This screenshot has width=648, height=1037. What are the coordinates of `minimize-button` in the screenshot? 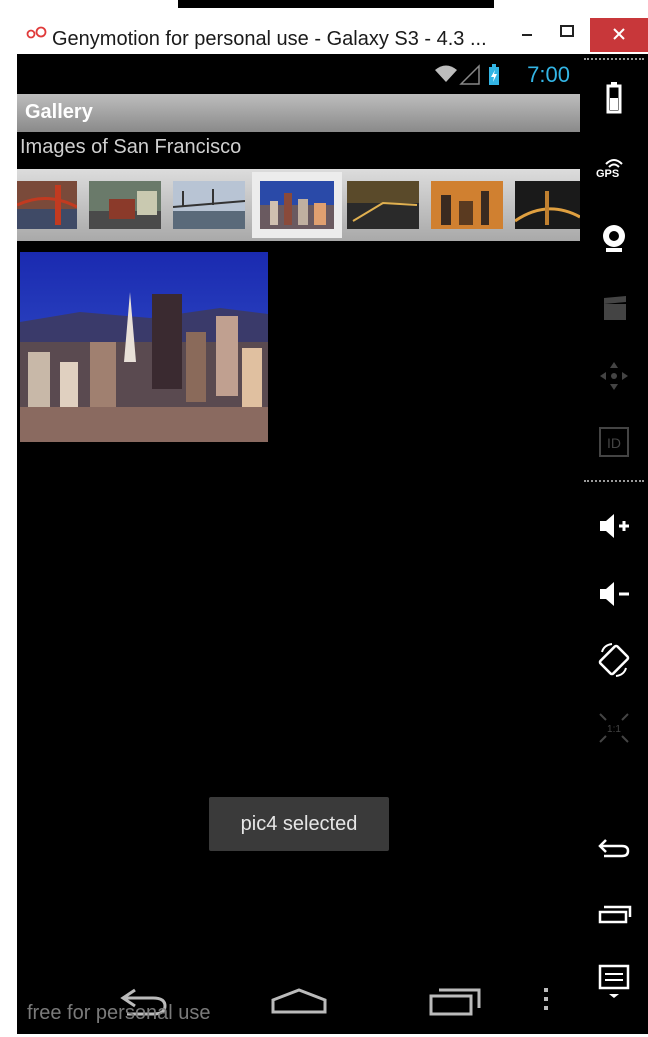 It's located at (527, 35).